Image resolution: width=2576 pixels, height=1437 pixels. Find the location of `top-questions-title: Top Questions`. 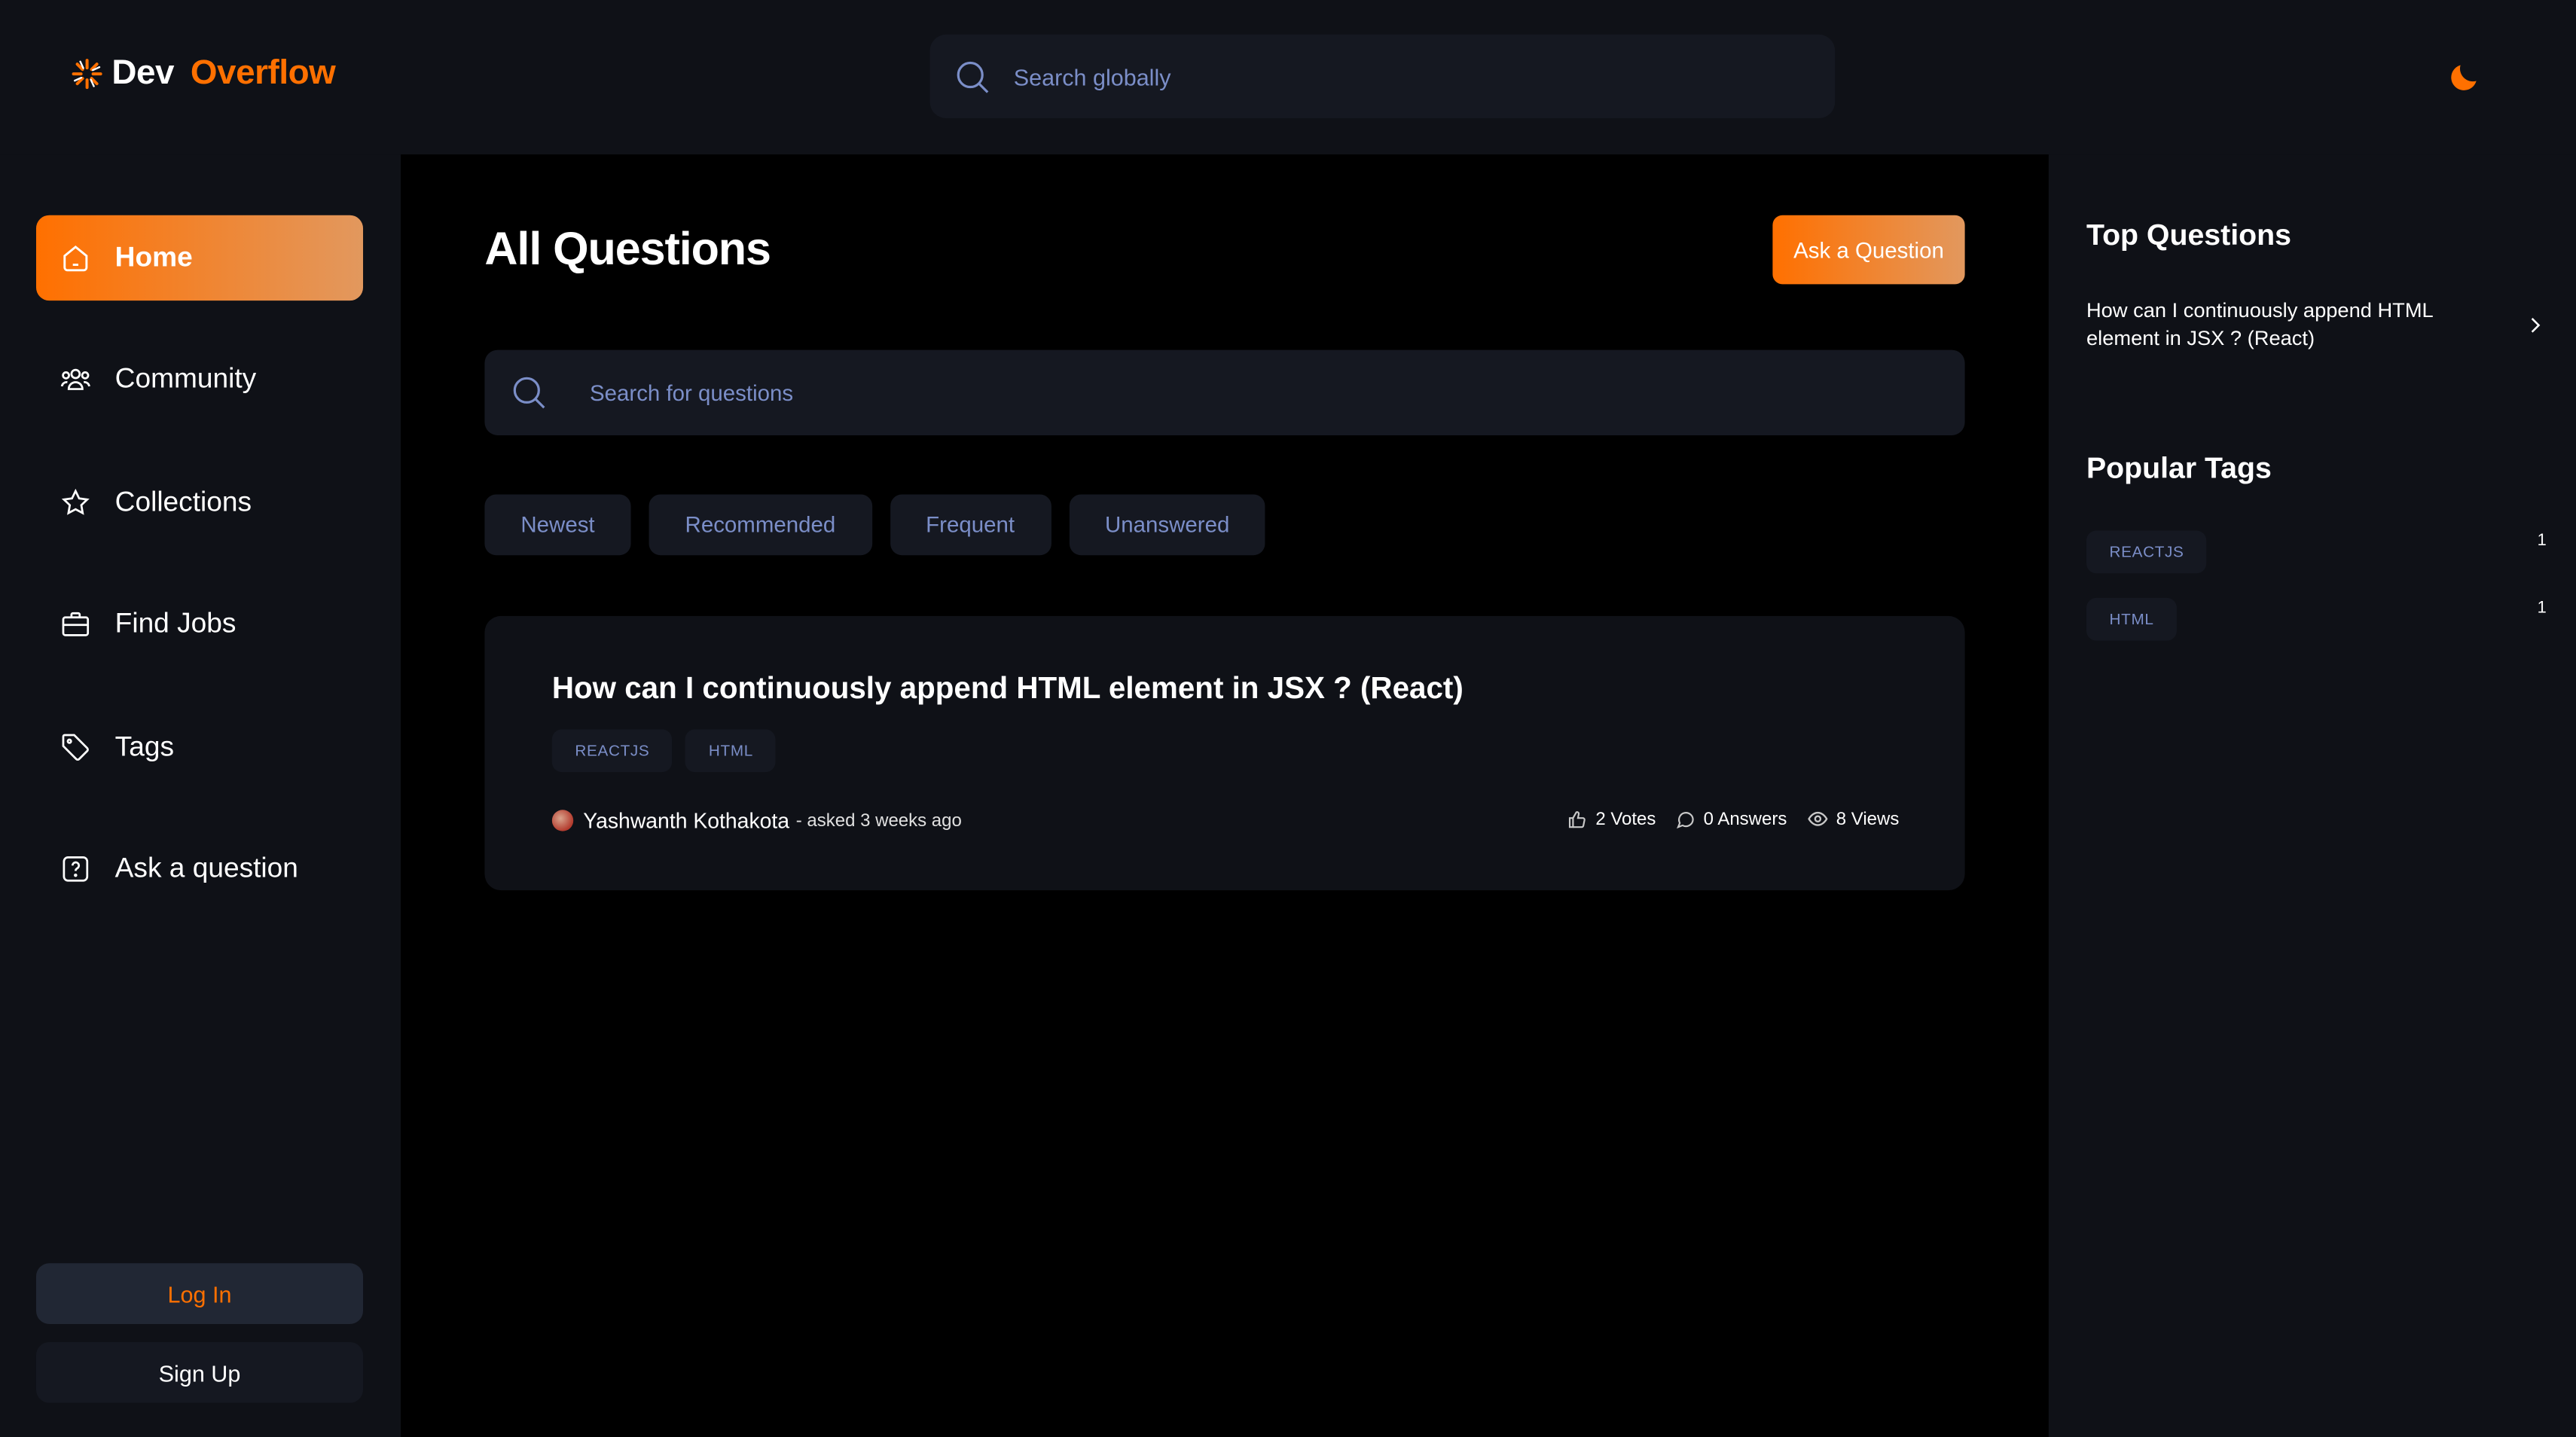

top-questions-title: Top Questions is located at coordinates (2189, 235).